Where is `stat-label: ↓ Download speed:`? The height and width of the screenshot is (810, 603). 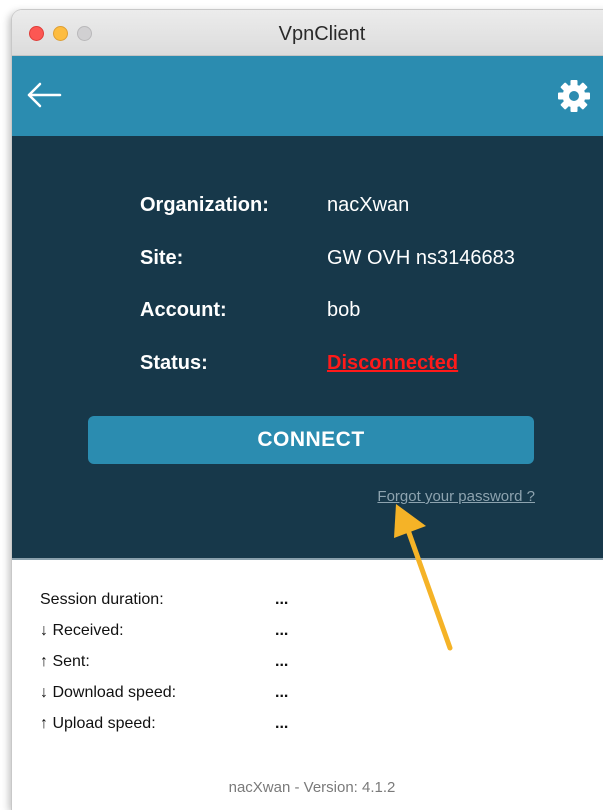
stat-label: ↓ Download speed: is located at coordinates (108, 692).